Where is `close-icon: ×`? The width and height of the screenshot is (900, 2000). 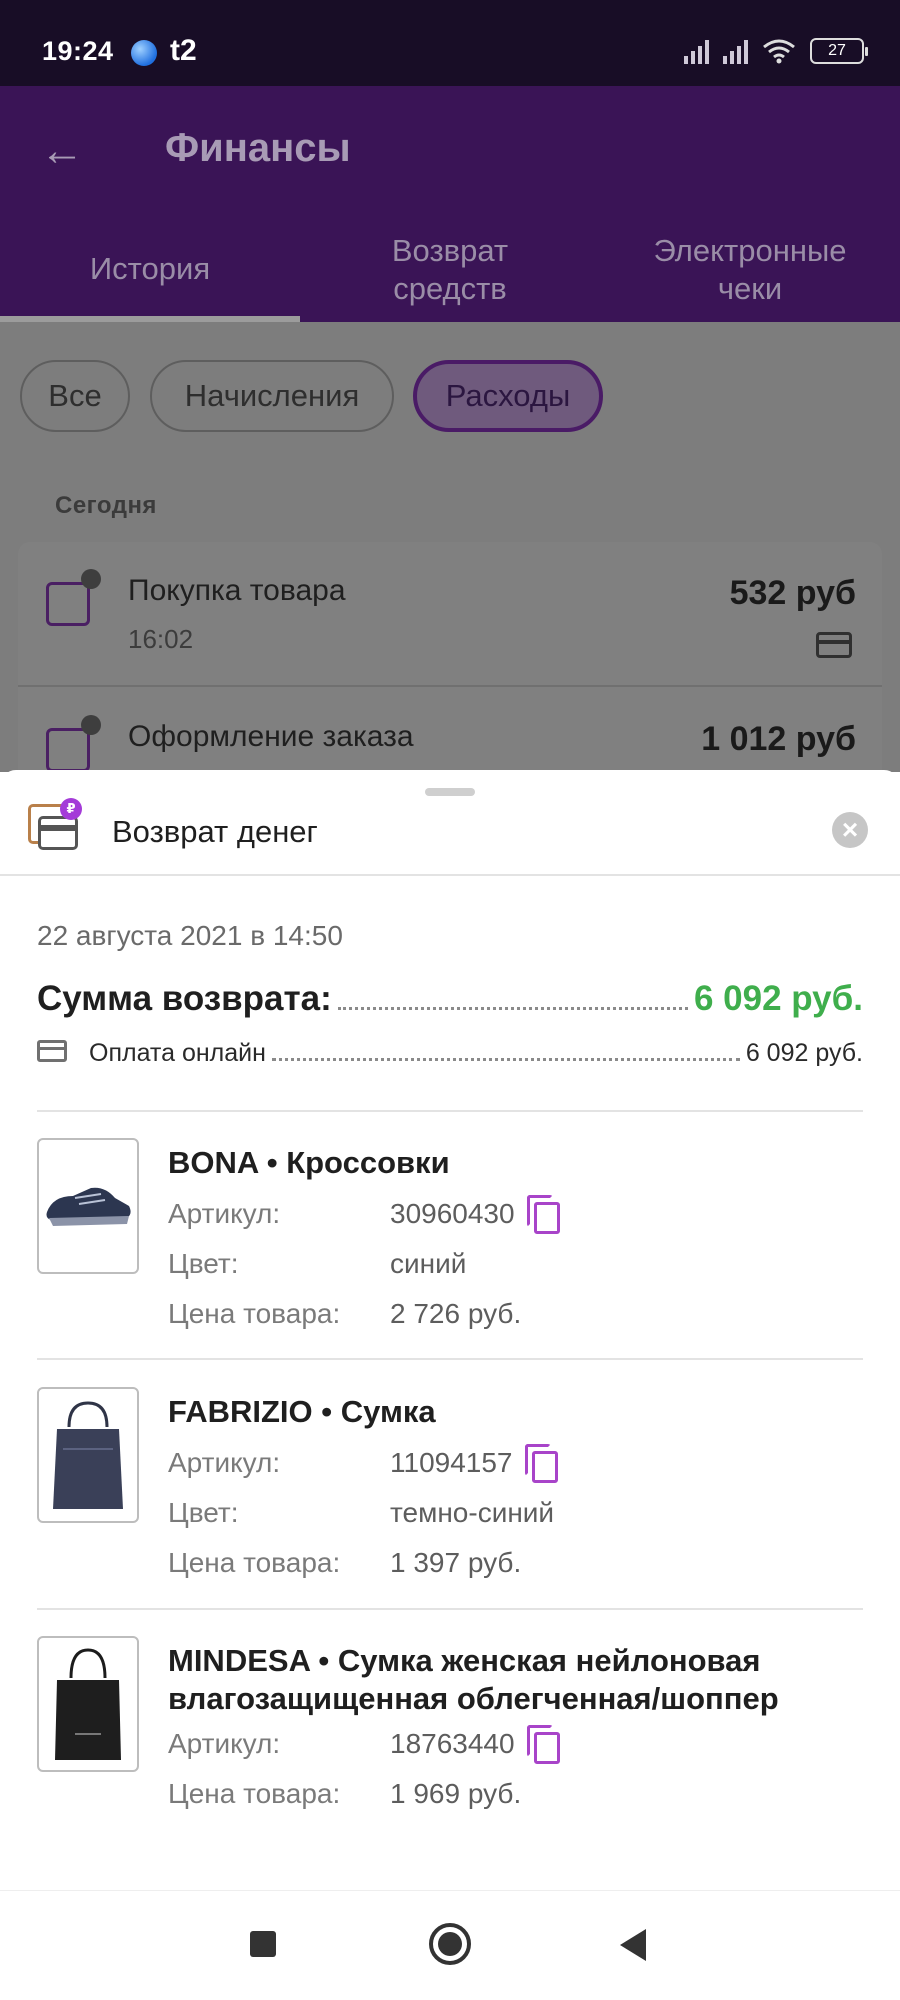
close-icon: × is located at coordinates (850, 830).